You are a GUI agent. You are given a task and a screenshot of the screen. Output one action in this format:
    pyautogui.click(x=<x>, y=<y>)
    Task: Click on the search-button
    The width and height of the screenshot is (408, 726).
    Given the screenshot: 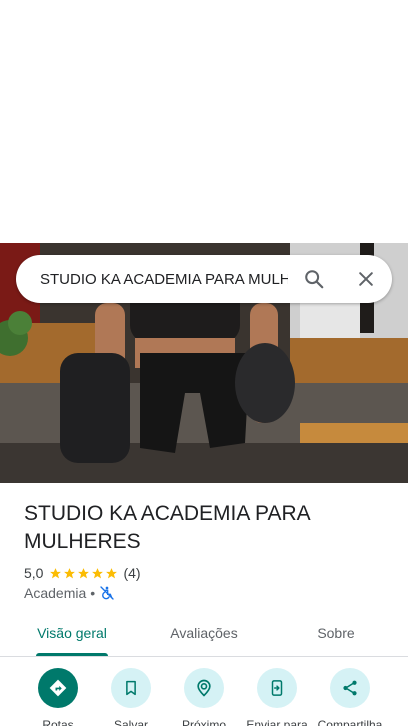 What is the action you would take?
    pyautogui.click(x=314, y=279)
    